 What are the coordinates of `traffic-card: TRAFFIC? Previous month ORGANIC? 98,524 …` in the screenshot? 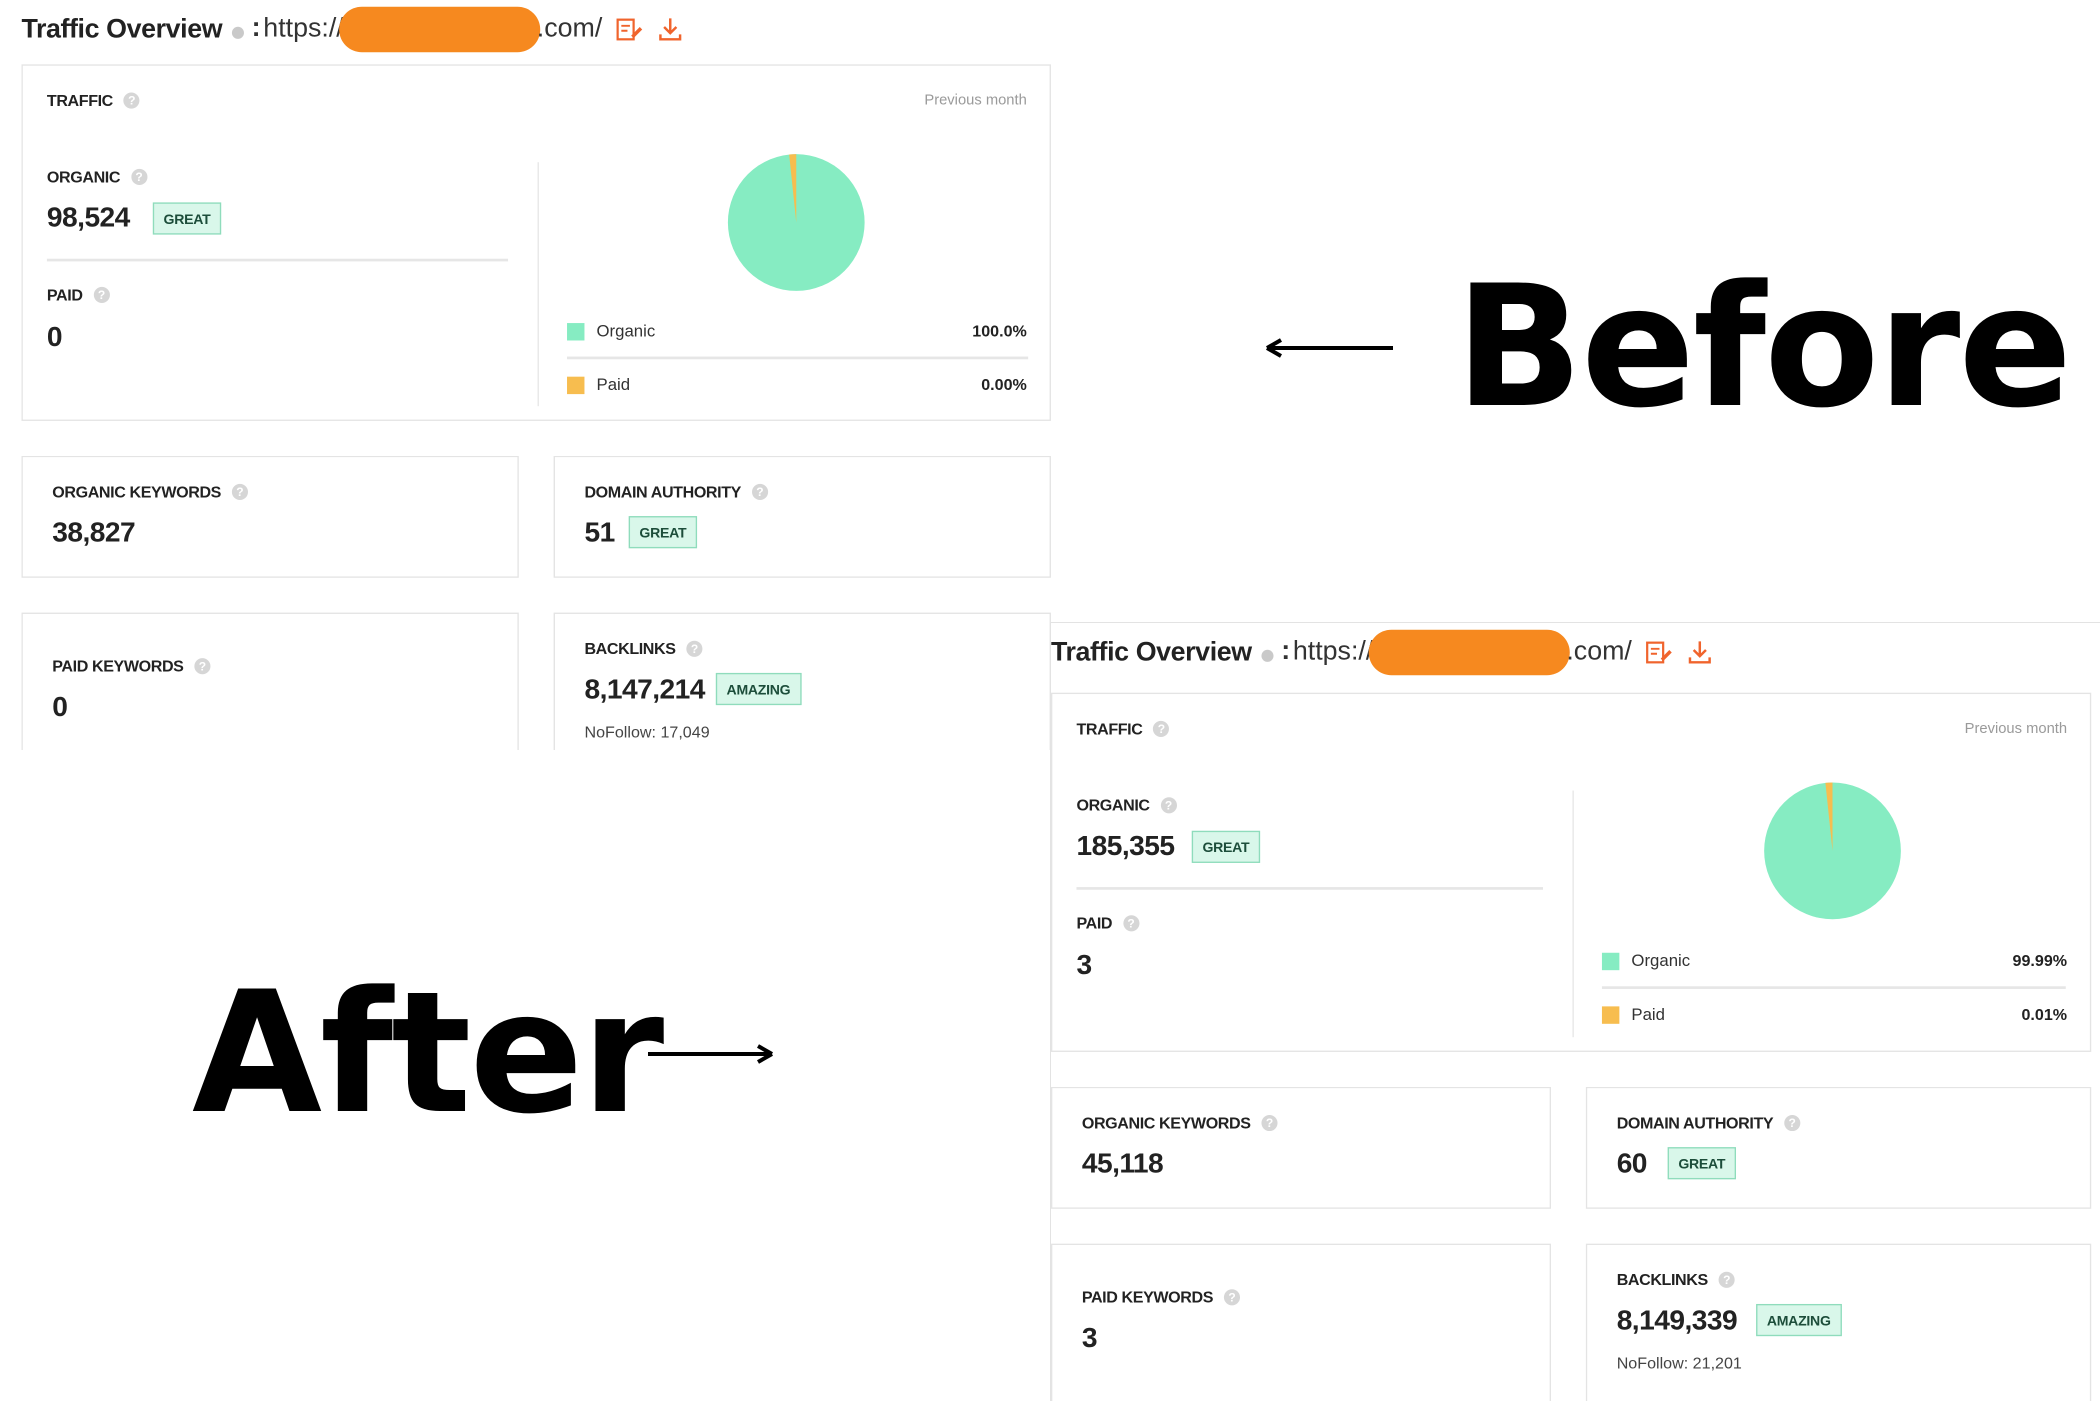 It's located at (536, 242).